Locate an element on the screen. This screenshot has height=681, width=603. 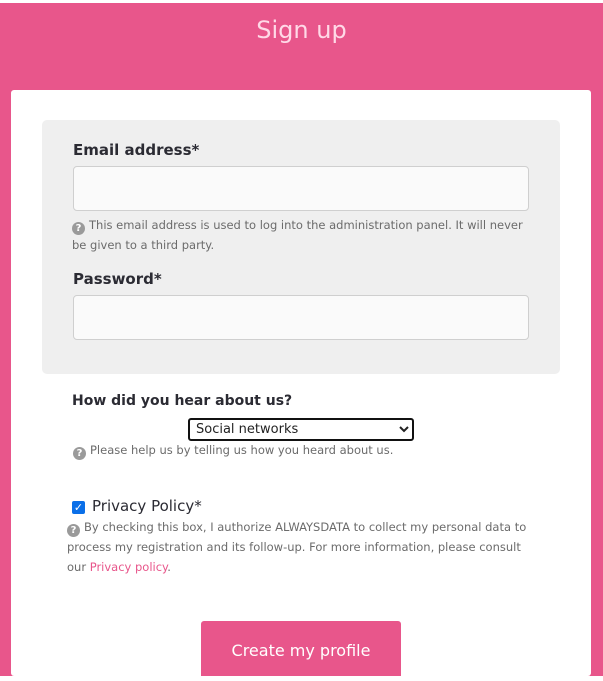
referral-source-select: Social networks is located at coordinates (301, 429).